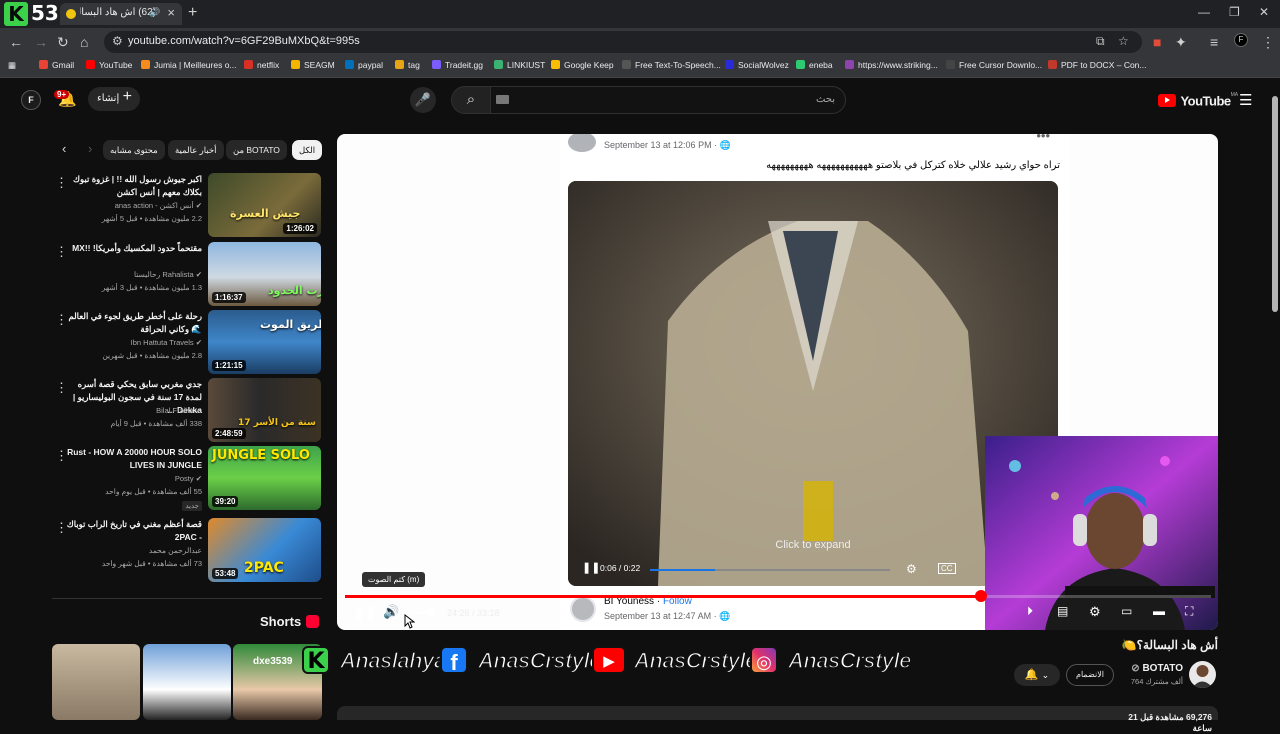 This screenshot has height=734, width=1280. Describe the element at coordinates (264, 274) in the screenshot. I see `video-thumbnail: عبرت الحدود 1:16:37` at that location.